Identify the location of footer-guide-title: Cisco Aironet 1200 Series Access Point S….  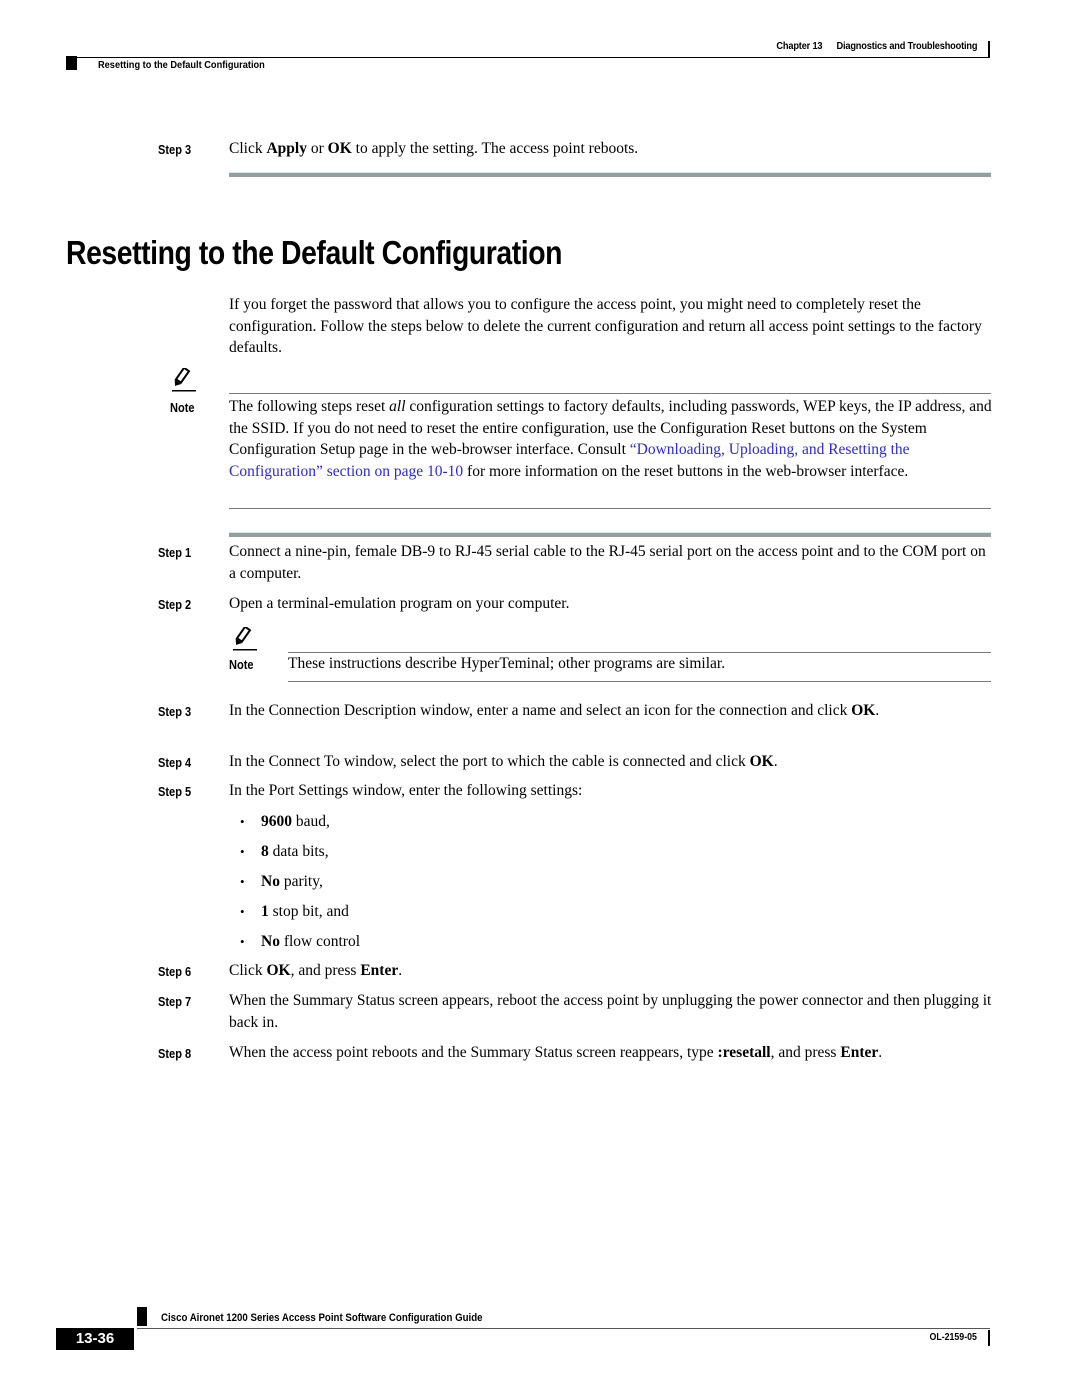
(322, 1318).